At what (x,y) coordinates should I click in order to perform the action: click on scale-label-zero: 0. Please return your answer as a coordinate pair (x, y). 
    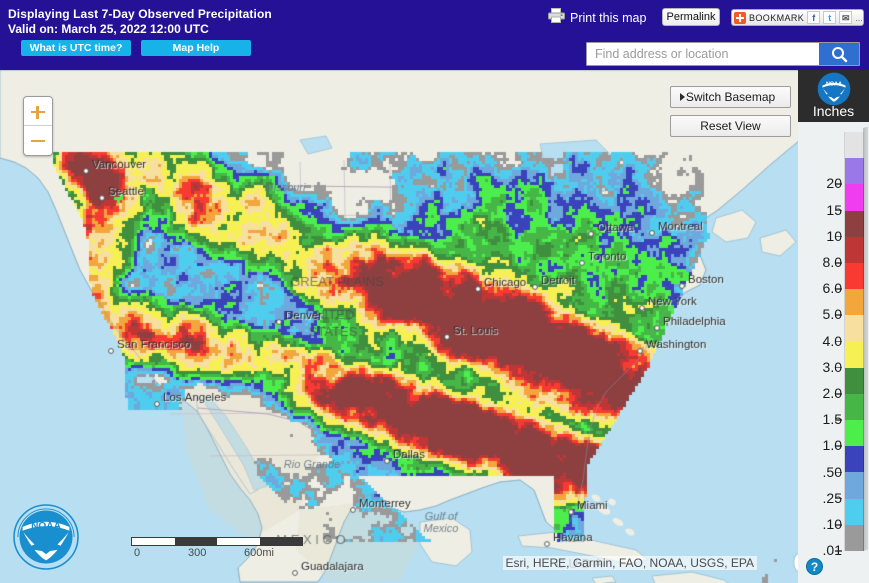
    Looking at the image, I should click on (137, 553).